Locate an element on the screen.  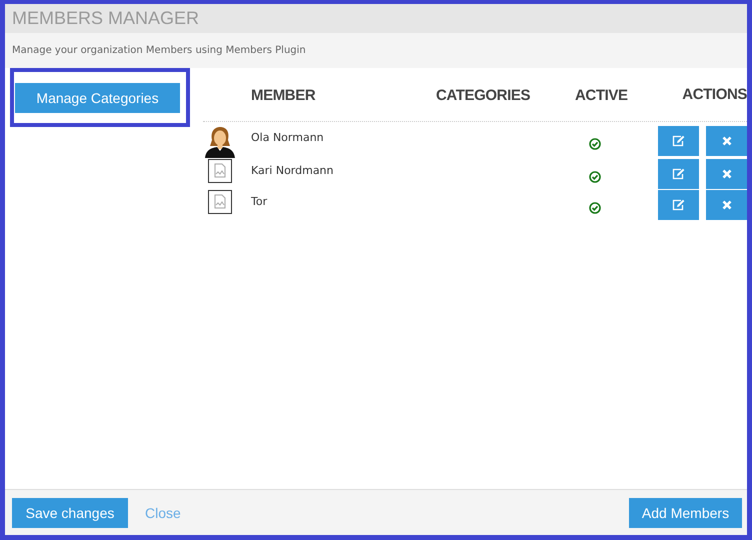
member-name: Tor is located at coordinates (259, 201).